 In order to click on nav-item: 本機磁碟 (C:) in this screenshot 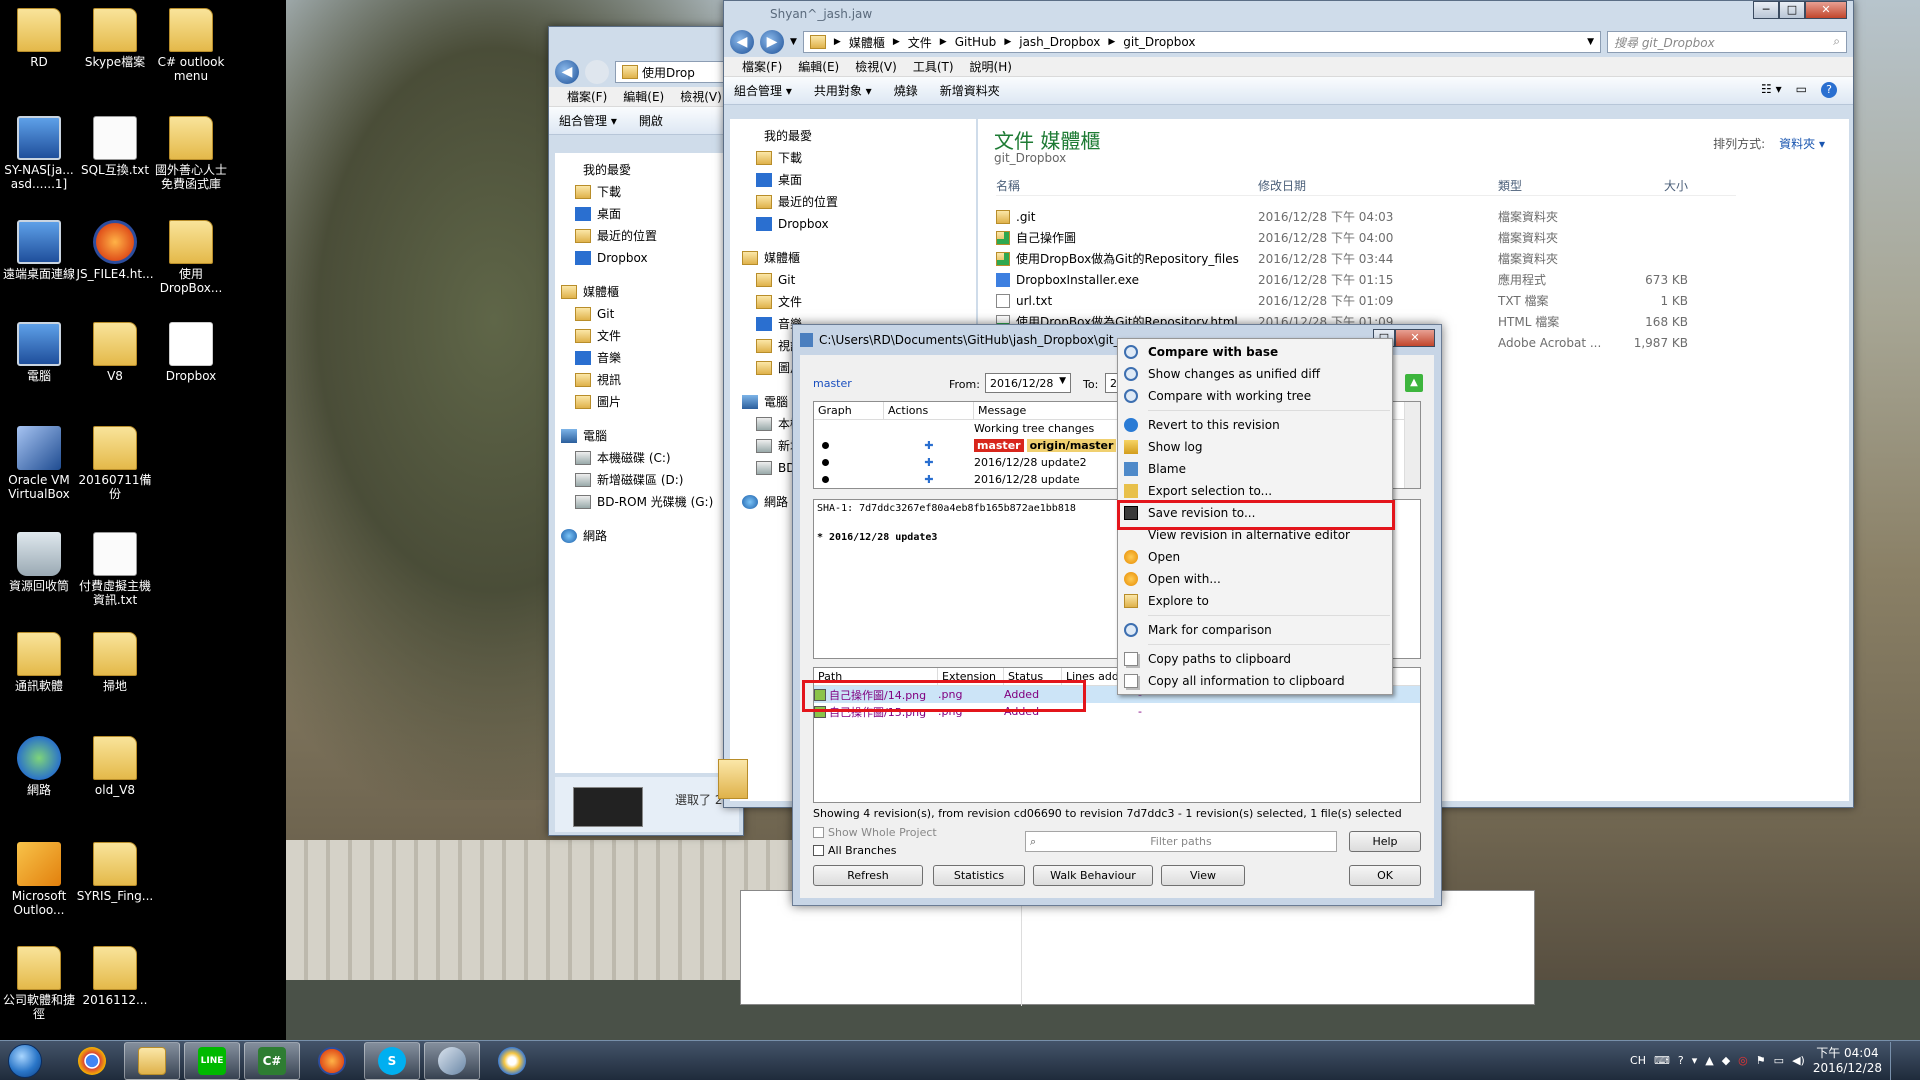, I will do `click(657, 458)`.